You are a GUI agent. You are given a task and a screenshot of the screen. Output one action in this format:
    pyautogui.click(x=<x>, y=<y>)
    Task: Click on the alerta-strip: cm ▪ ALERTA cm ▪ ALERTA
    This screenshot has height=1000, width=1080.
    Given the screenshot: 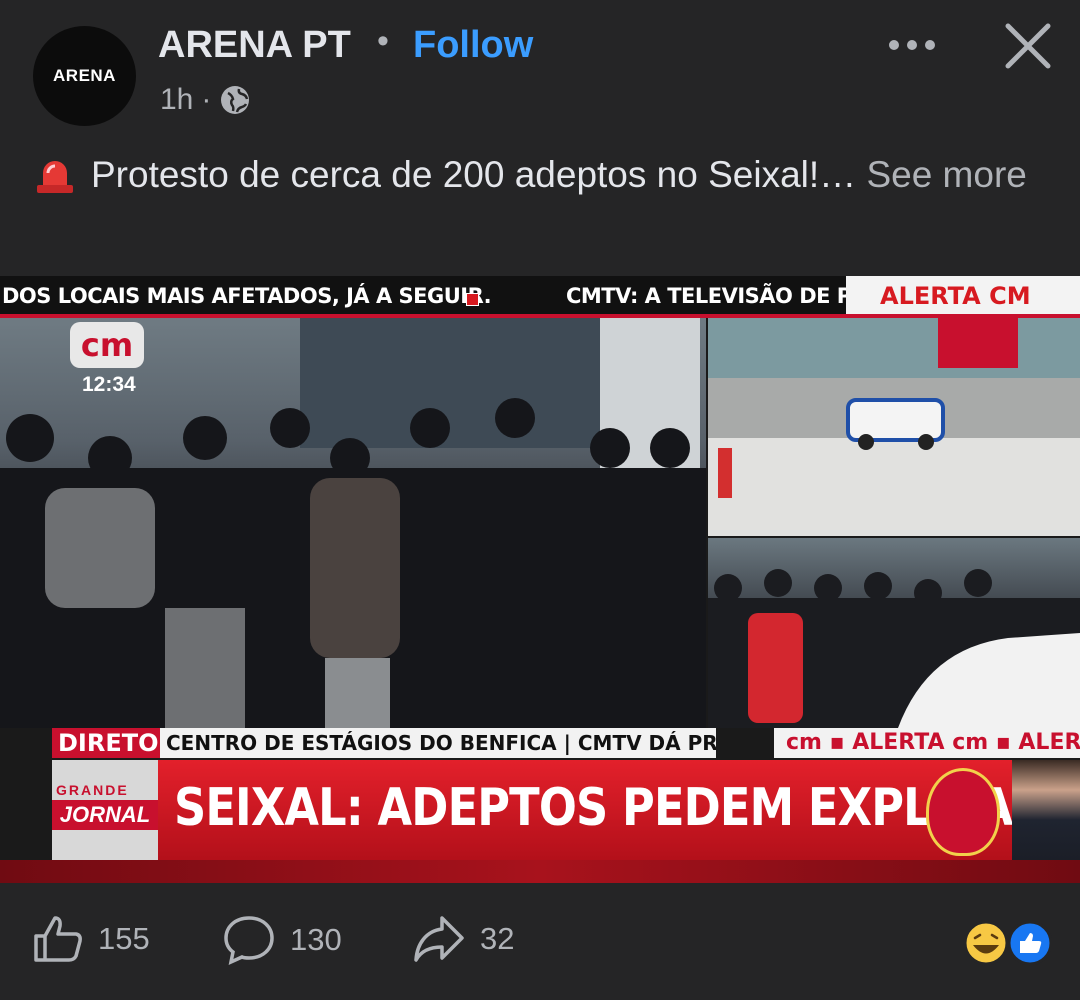 What is the action you would take?
    pyautogui.click(x=927, y=743)
    